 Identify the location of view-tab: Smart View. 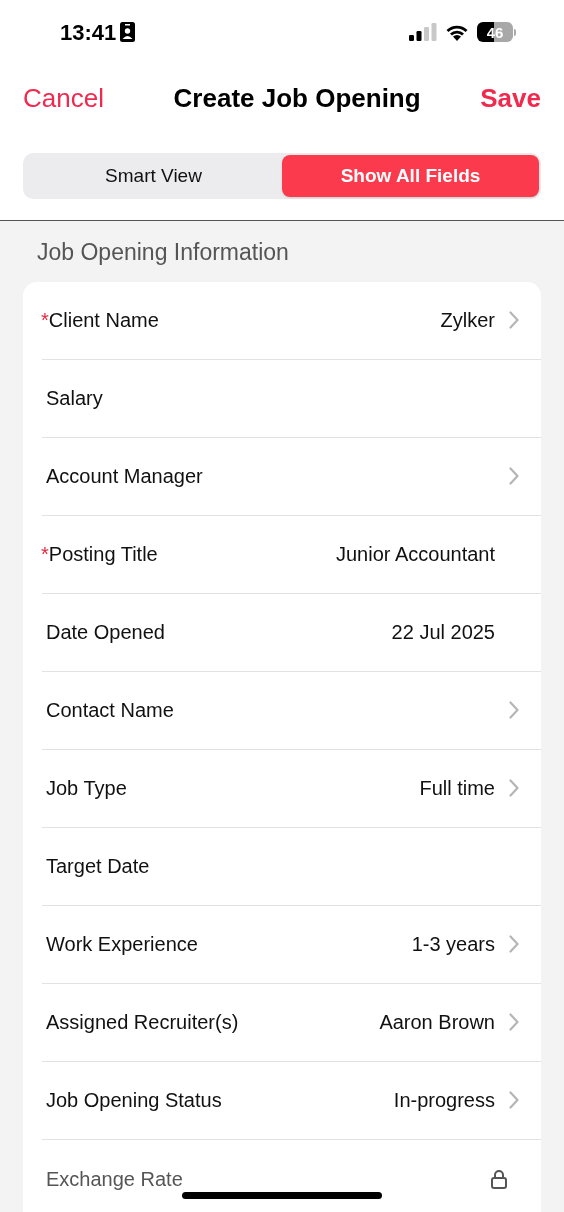
(153, 176).